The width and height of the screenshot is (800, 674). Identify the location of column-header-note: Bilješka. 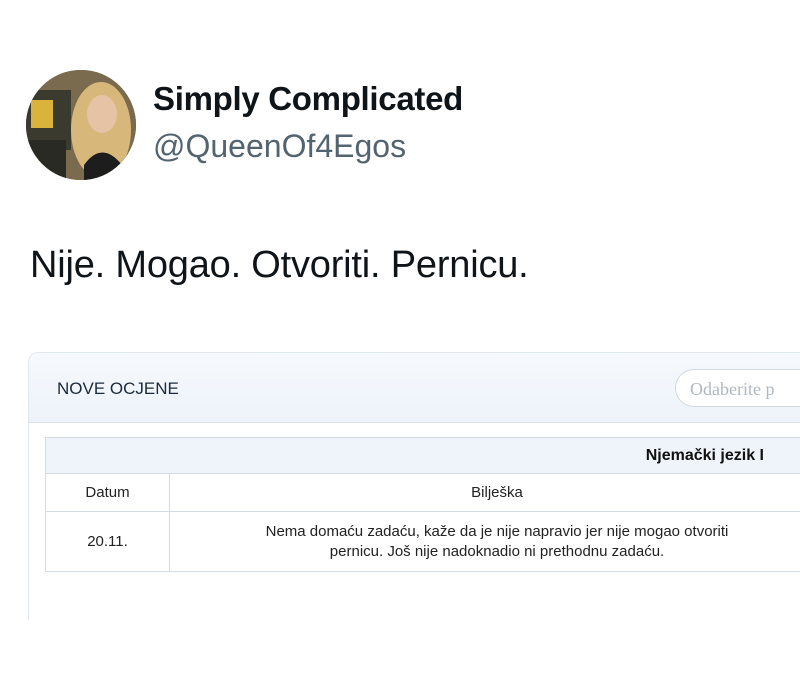
(484, 492).